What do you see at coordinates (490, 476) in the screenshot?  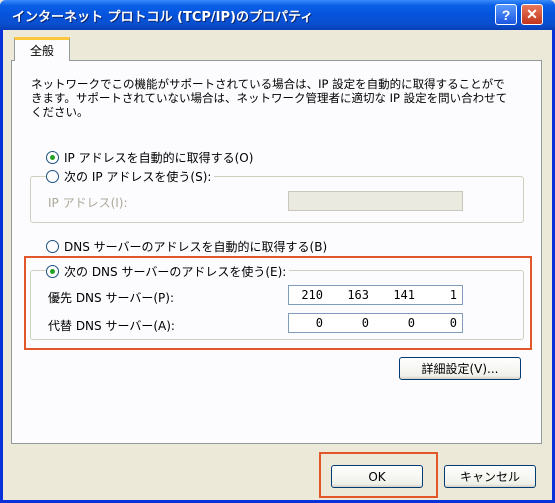 I see `cancel-button: キャンセル` at bounding box center [490, 476].